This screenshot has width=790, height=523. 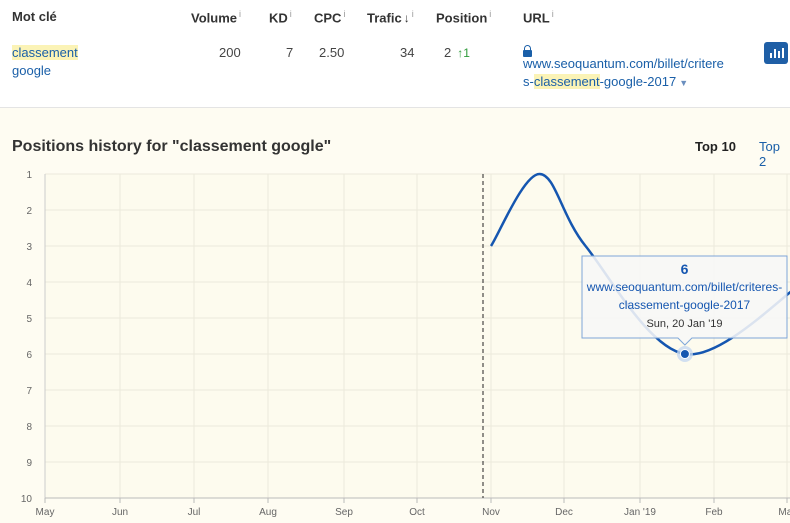 What do you see at coordinates (29, 463) in the screenshot?
I see `y-tick-label: 9` at bounding box center [29, 463].